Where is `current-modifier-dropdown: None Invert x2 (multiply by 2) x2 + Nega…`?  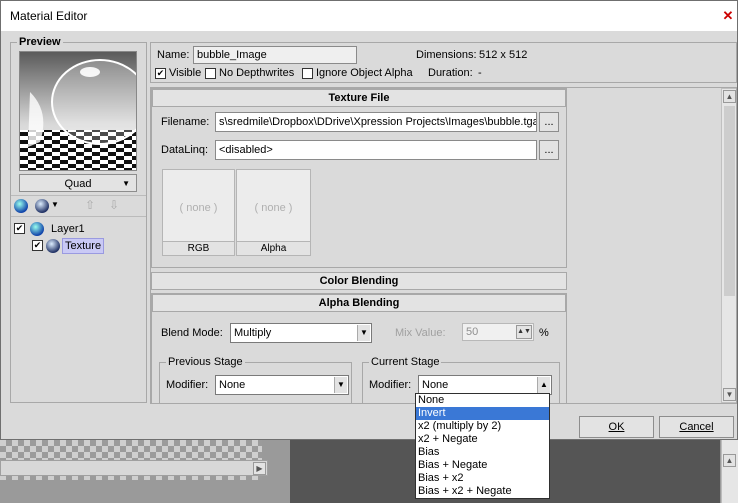
current-modifier-dropdown: None Invert x2 (multiply by 2) x2 + Nega… is located at coordinates (482, 446).